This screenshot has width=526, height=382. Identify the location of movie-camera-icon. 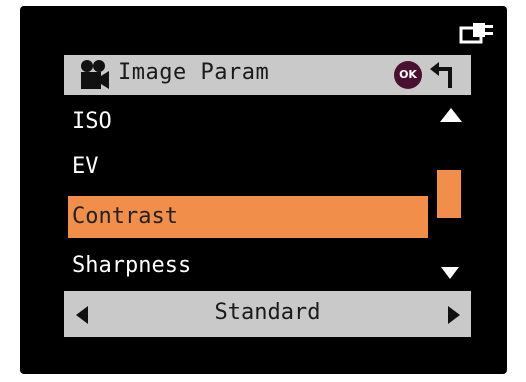
(95, 74).